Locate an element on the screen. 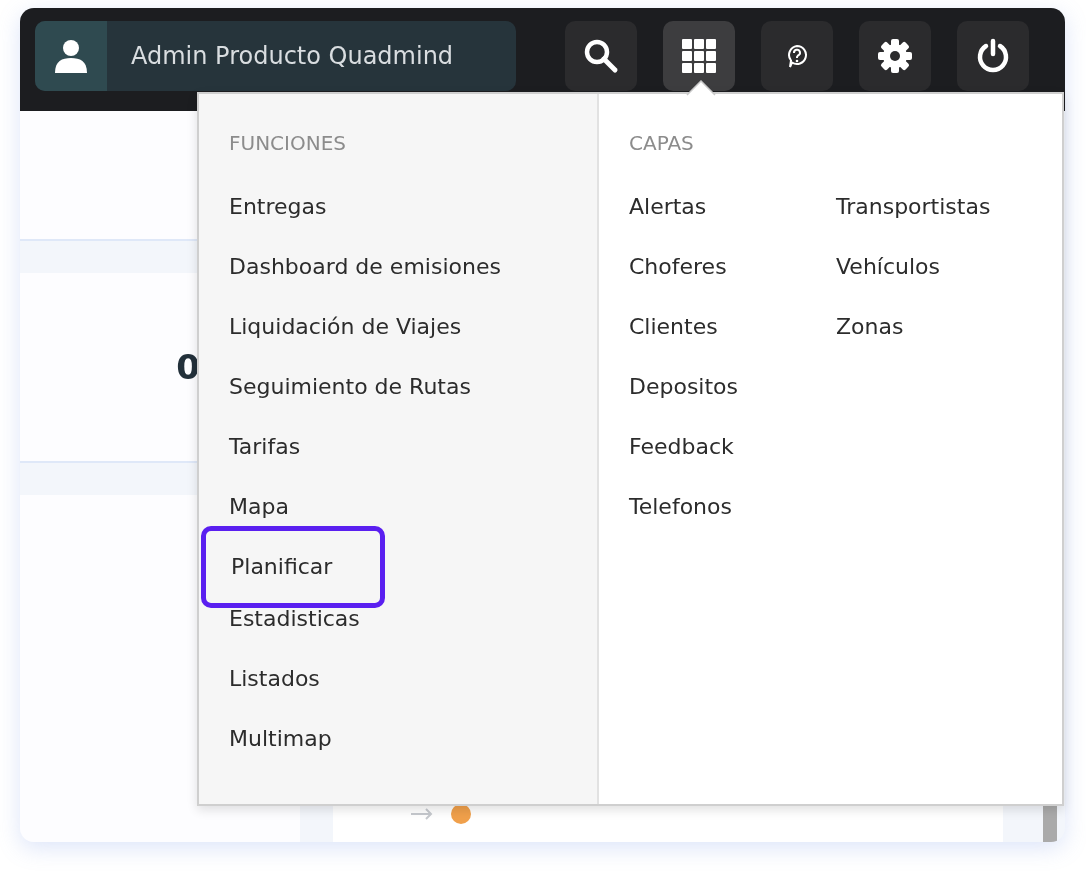  menu-item: Tarifas is located at coordinates (265, 462).